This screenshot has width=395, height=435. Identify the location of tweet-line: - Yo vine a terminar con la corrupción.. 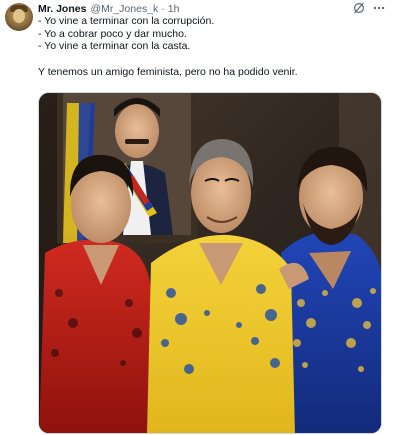
(126, 21).